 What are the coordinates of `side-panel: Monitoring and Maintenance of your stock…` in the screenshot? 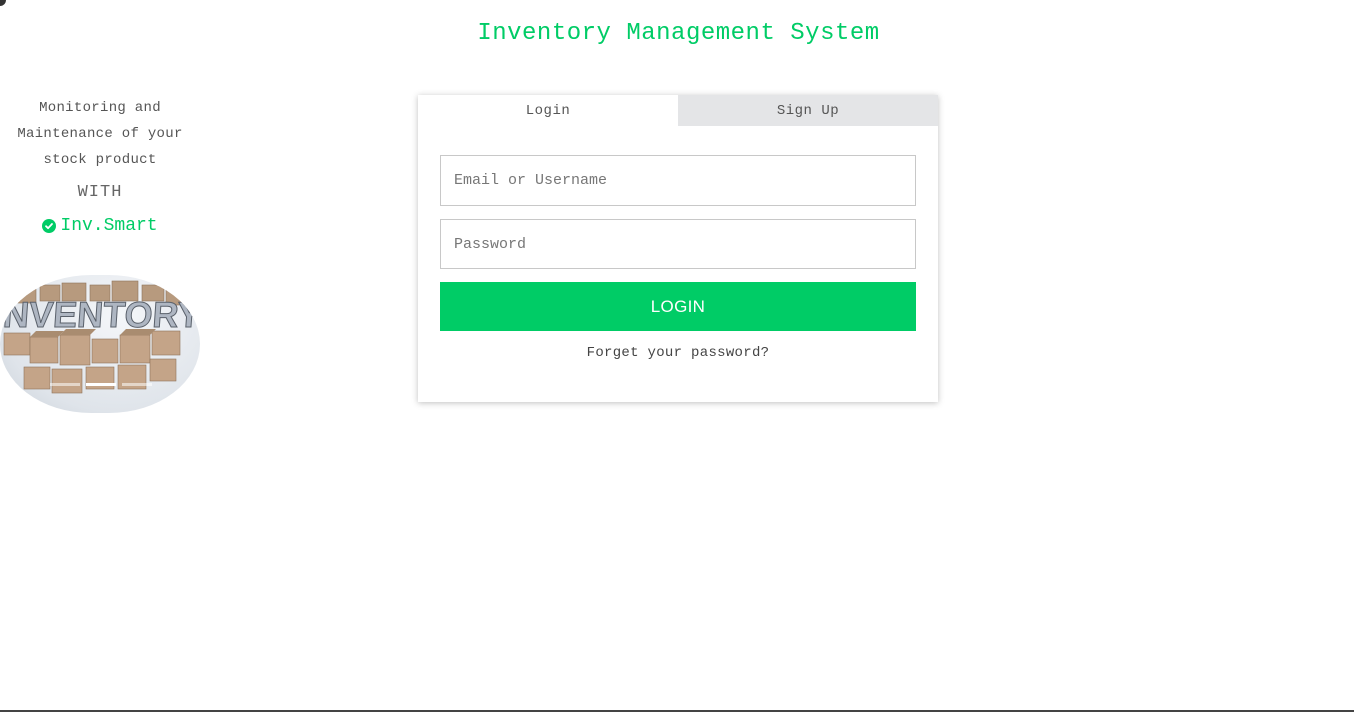 It's located at (100, 165).